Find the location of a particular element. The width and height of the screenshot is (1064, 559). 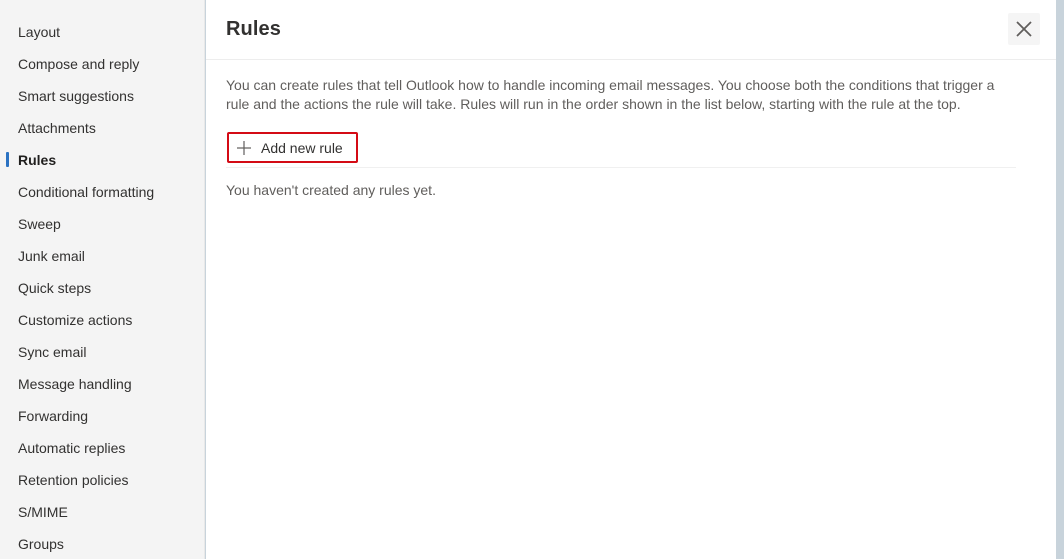

sidebar-item-label: Quick steps is located at coordinates (55, 288).